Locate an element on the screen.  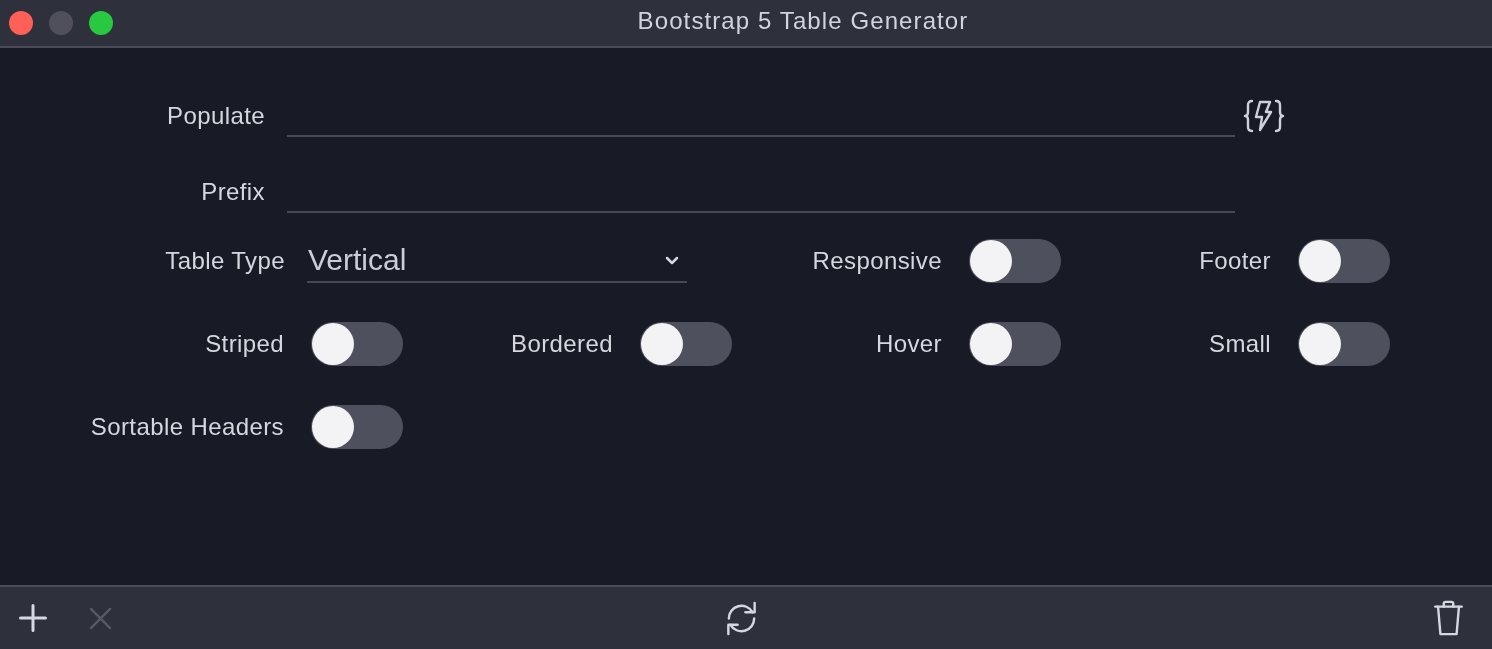
close-button is located at coordinates (21, 23).